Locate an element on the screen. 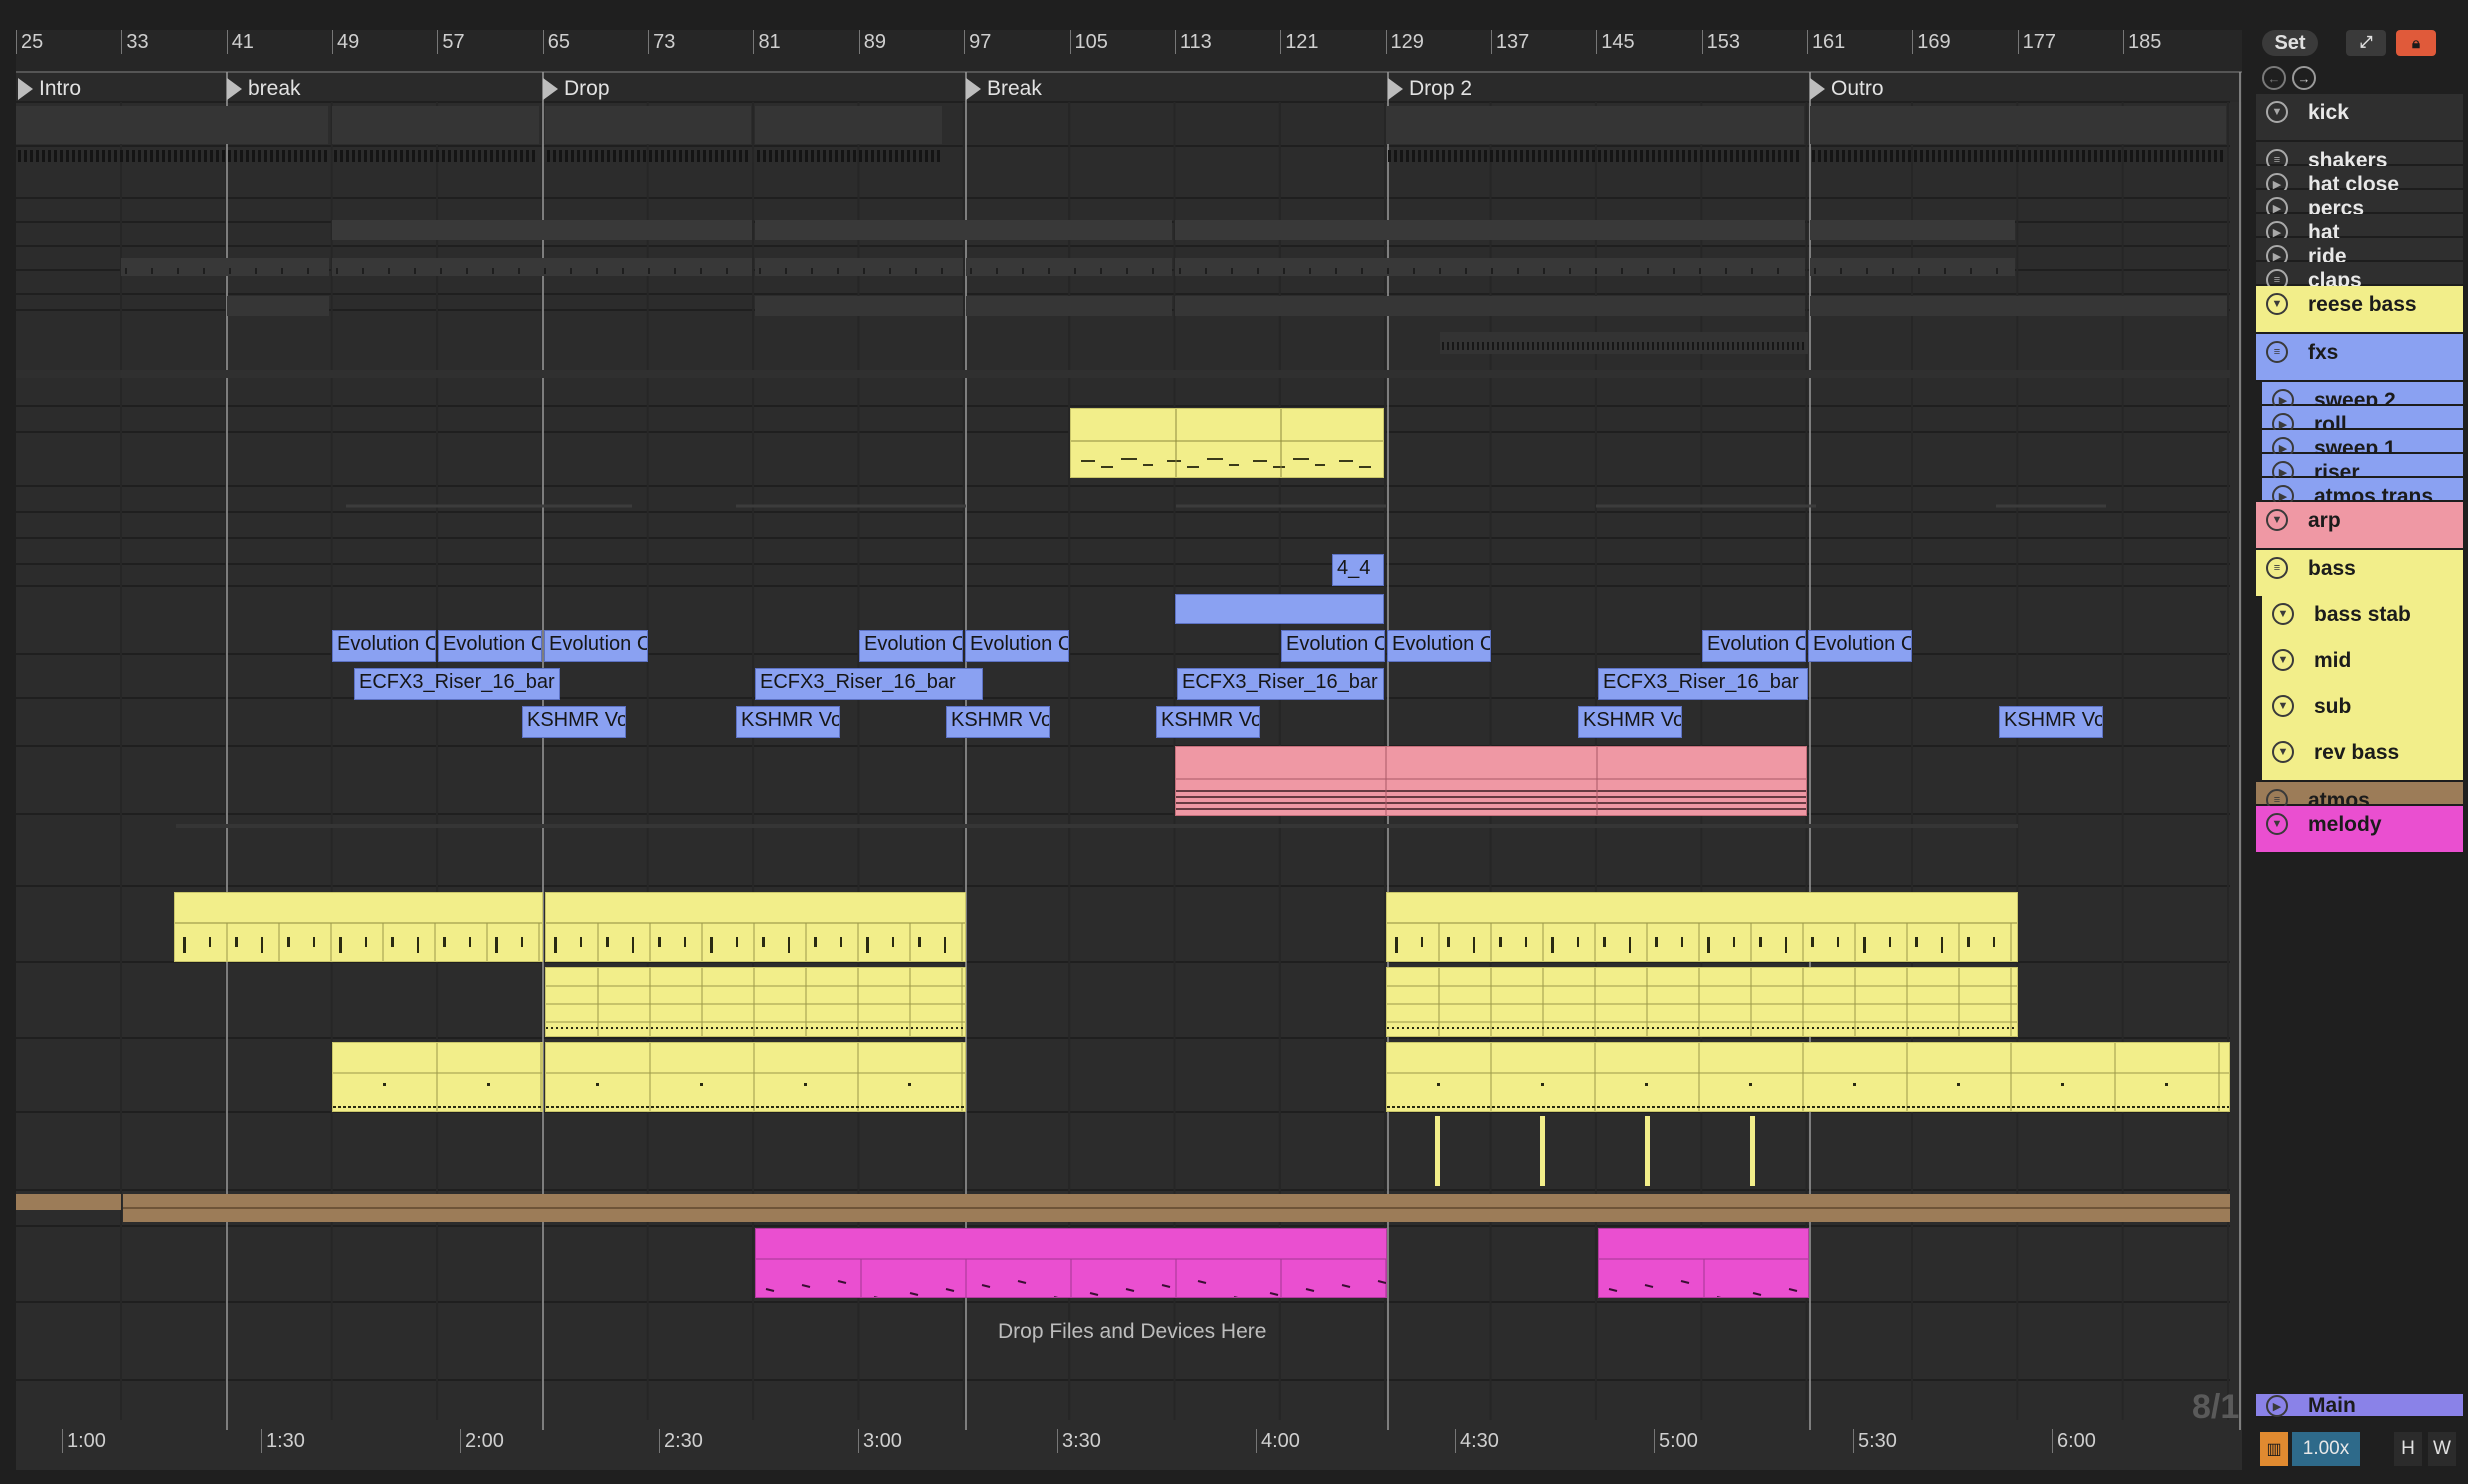 The image size is (2468, 1484). time-label: 4:00 is located at coordinates (1278, 1441).